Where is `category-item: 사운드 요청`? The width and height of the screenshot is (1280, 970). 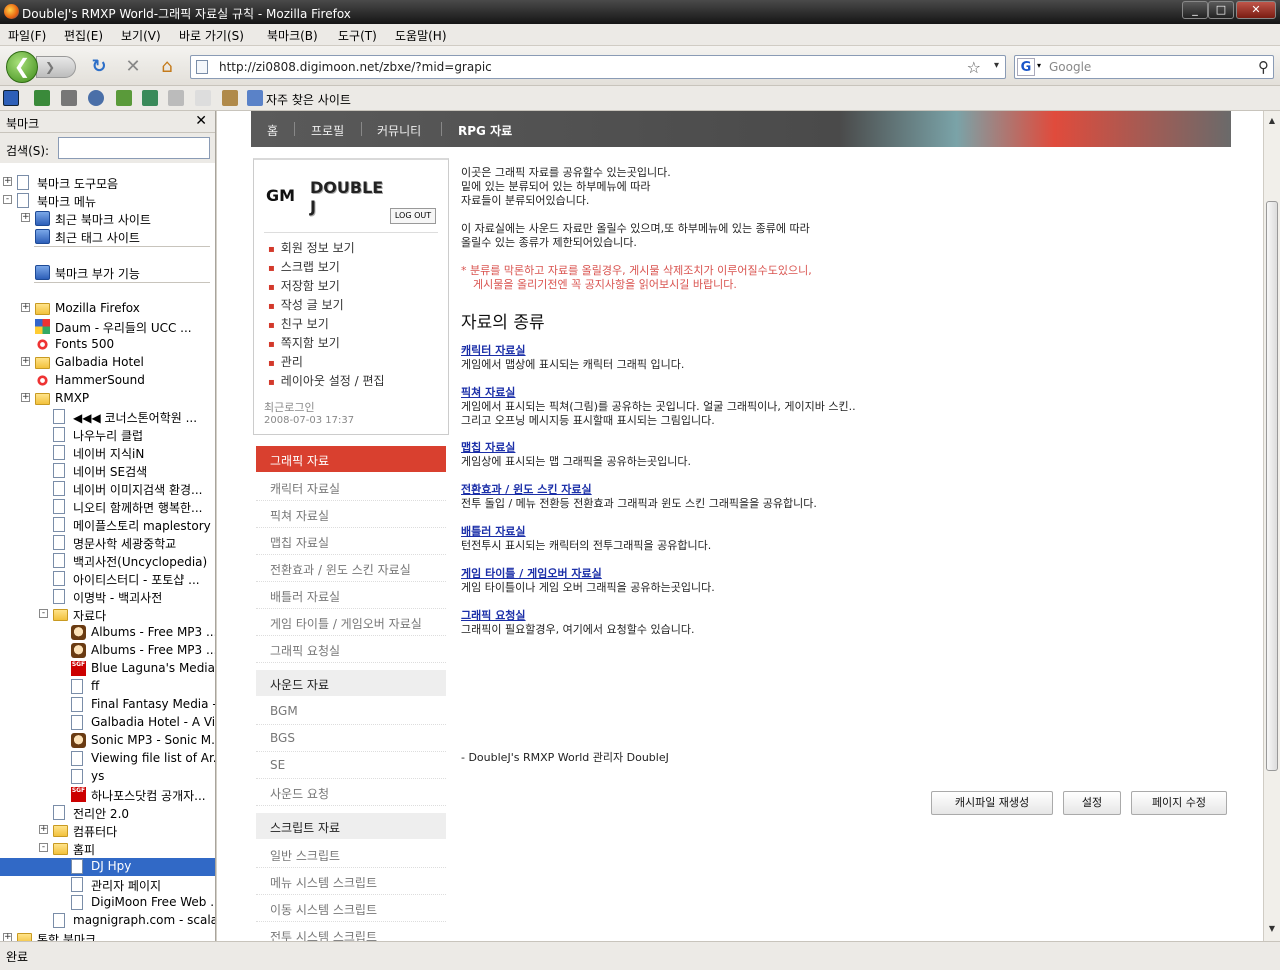 category-item: 사운드 요청 is located at coordinates (351, 792).